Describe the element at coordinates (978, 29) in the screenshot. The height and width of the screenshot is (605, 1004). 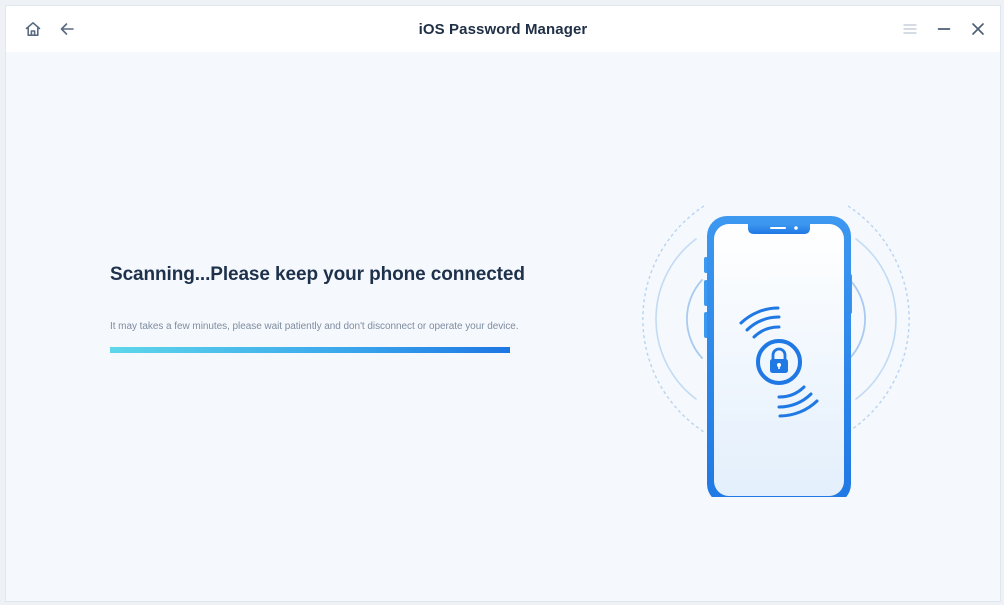
I see `close-icon` at that location.